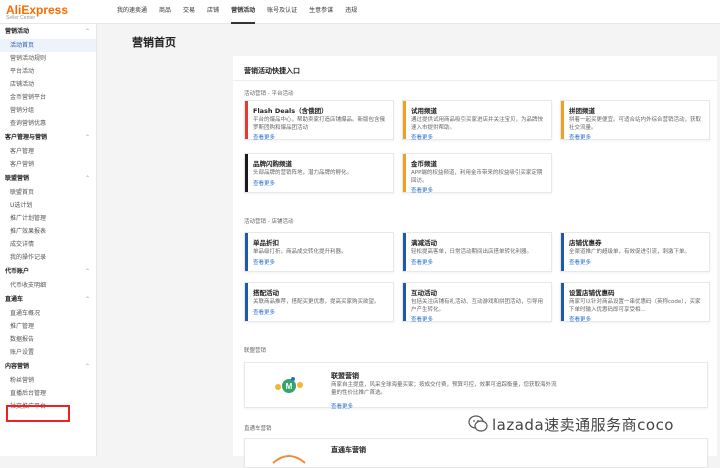 Image resolution: width=720 pixels, height=468 pixels. Describe the element at coordinates (269, 222) in the screenshot. I see `store-activity-label: 活动营销 - 店铺活动` at that location.